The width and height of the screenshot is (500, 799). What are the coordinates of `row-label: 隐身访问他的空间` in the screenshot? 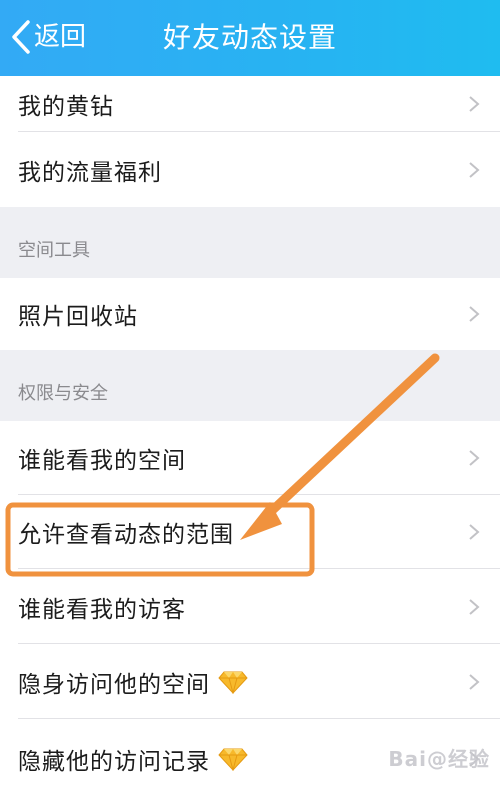 It's located at (114, 684).